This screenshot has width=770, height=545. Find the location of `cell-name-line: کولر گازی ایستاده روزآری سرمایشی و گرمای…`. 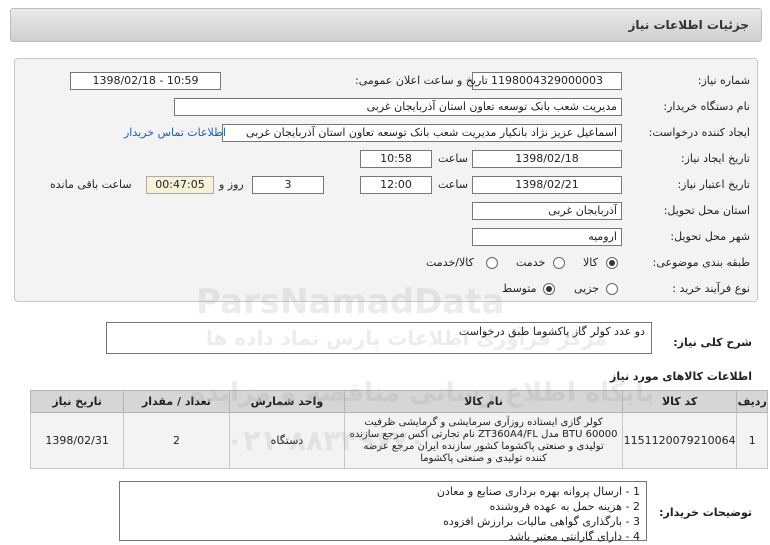

cell-name-line: کولر گازی ایستاده روزآری سرمایشی و گرمای… is located at coordinates (483, 422).